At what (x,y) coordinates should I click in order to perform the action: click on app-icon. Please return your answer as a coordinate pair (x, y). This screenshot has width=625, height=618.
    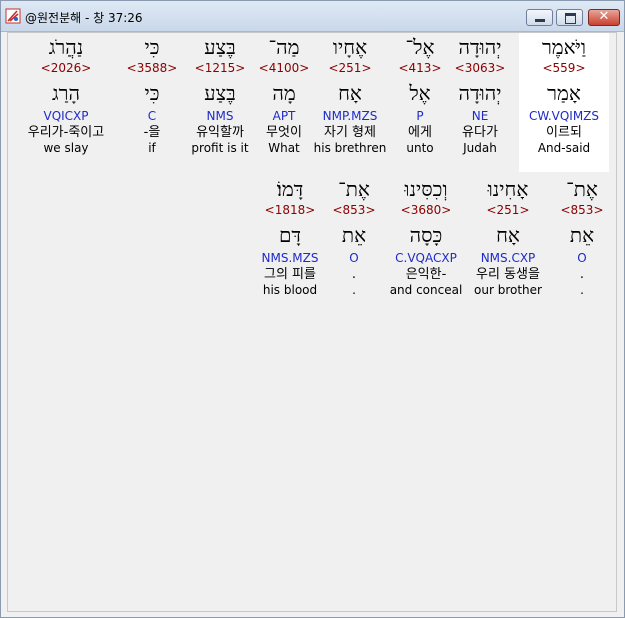
    Looking at the image, I should click on (13, 16).